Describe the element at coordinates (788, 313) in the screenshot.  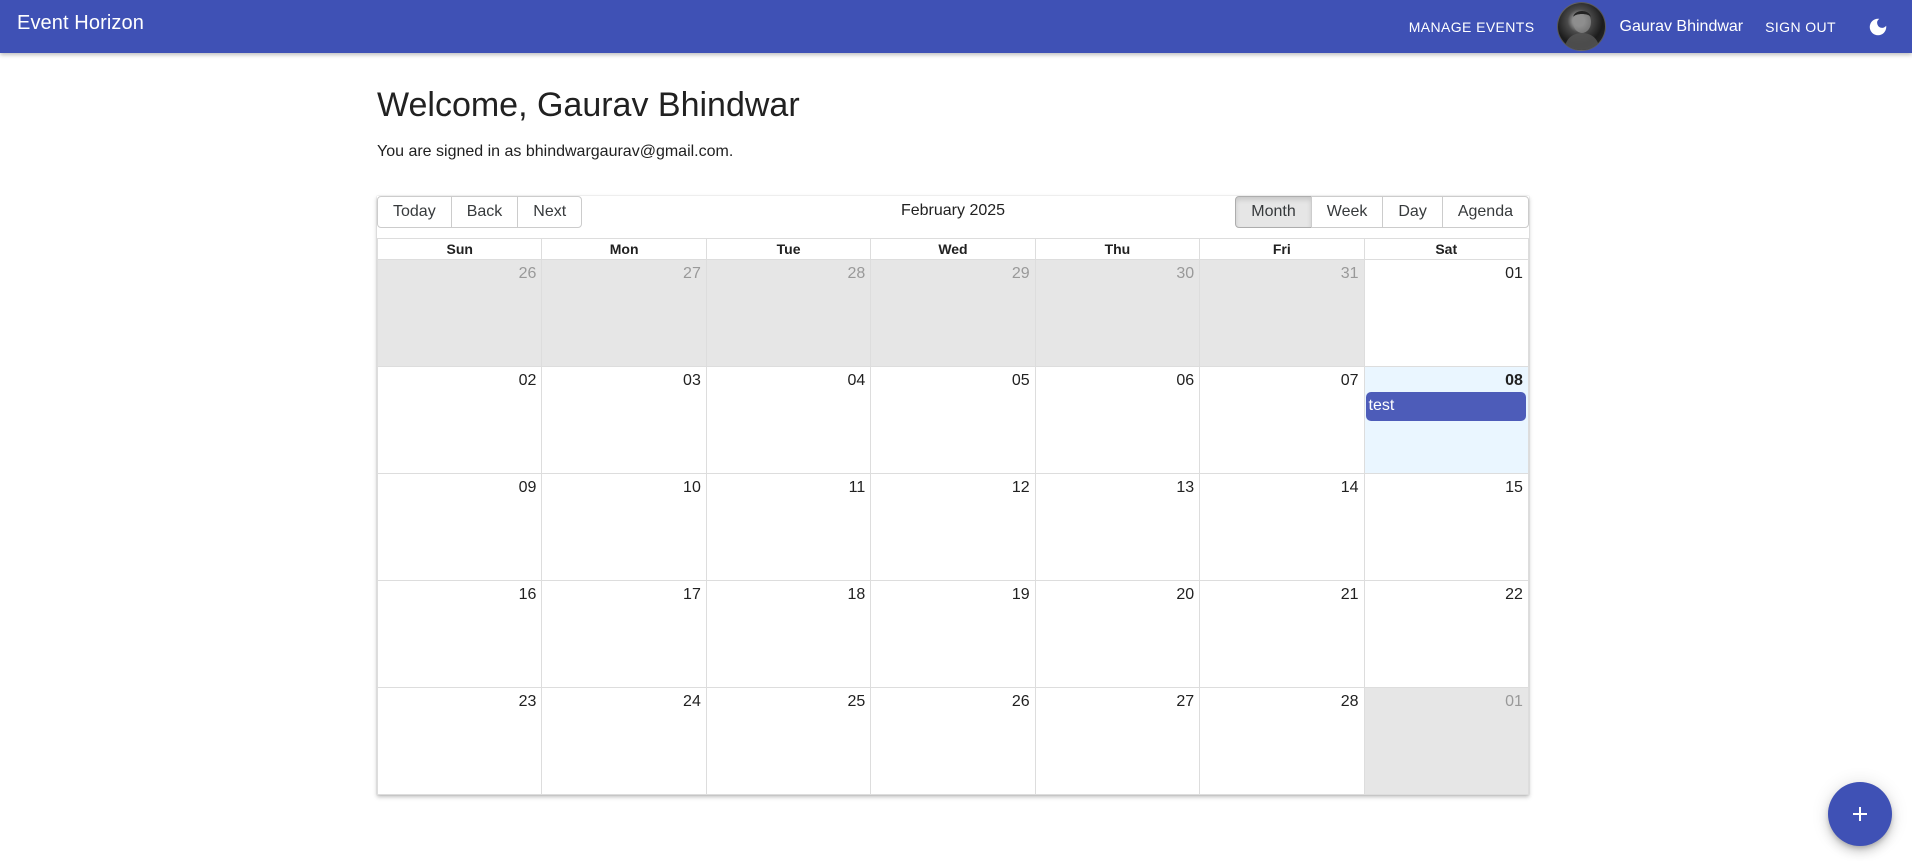
I see `day-cell-off-range: 28` at that location.